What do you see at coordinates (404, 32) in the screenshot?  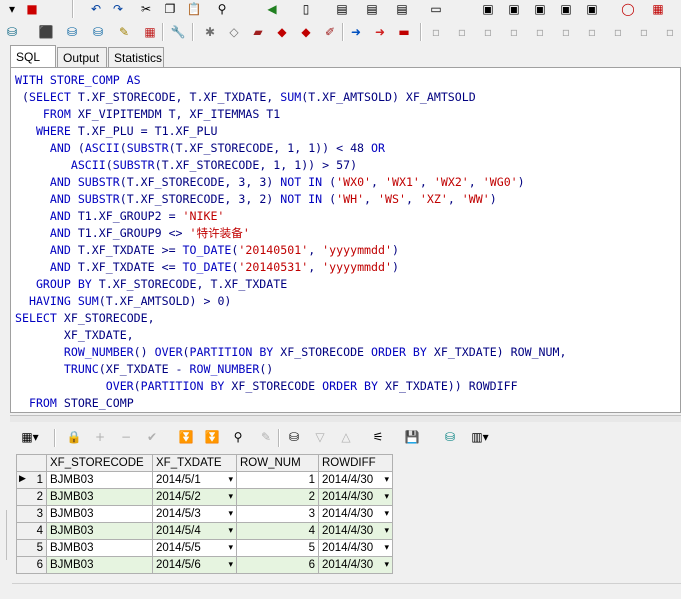 I see `car-icon: ▬` at bounding box center [404, 32].